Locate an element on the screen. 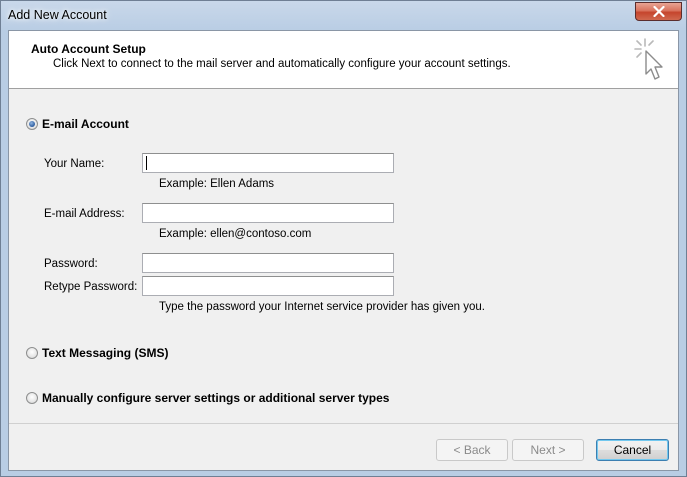  email-account-option: E-mail Account is located at coordinates (77, 124).